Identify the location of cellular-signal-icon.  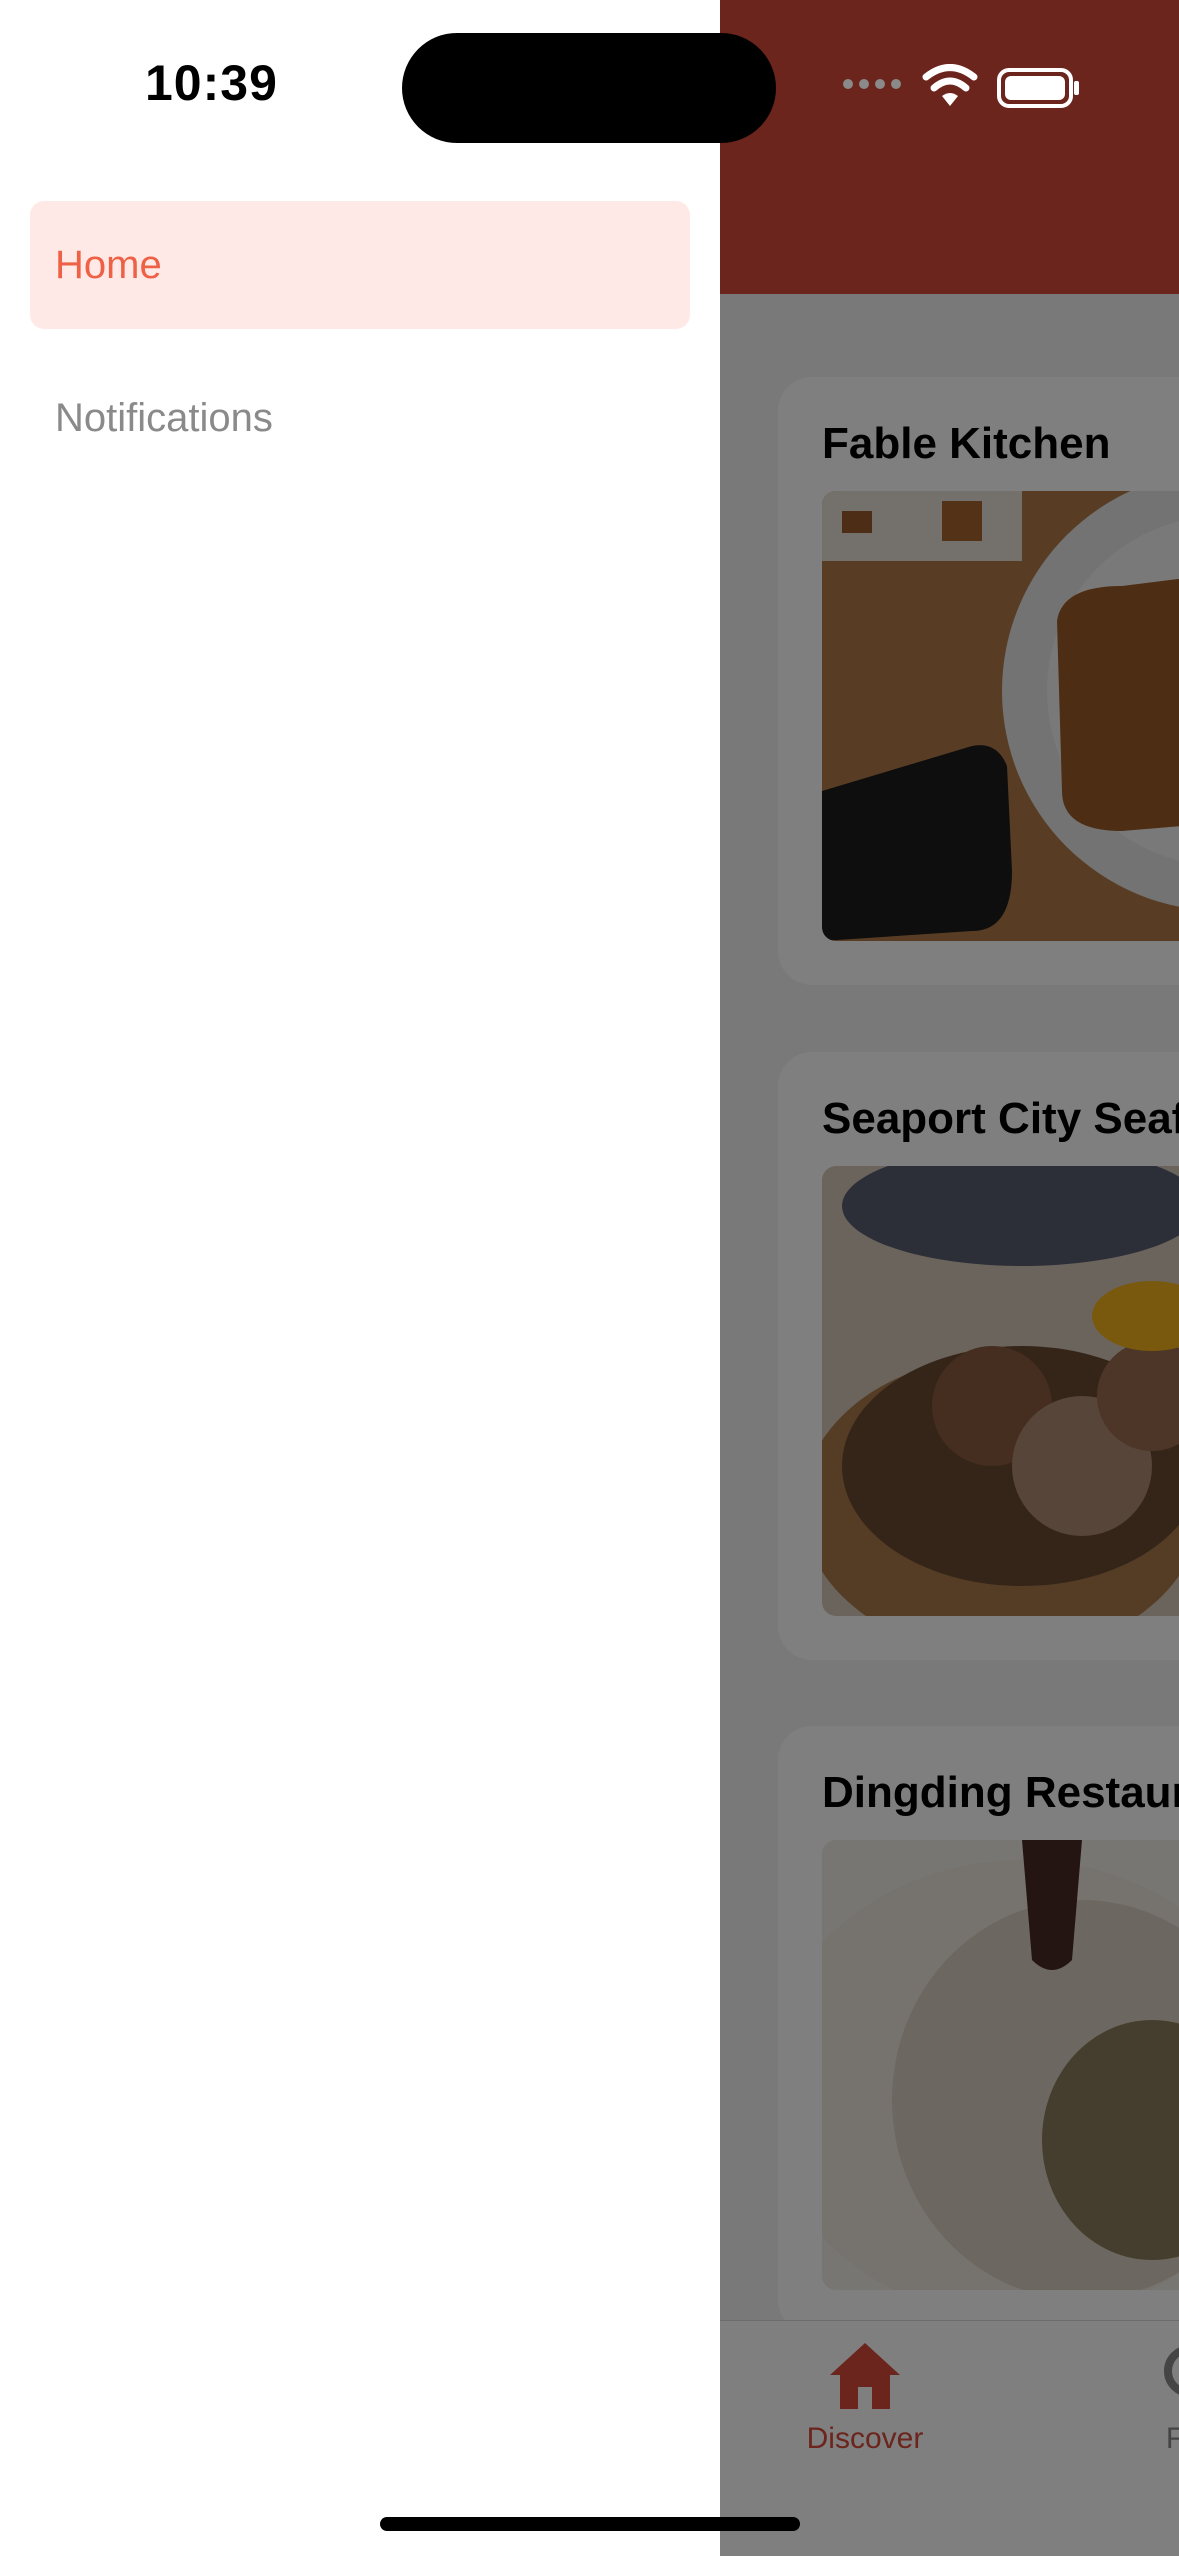
(874, 86).